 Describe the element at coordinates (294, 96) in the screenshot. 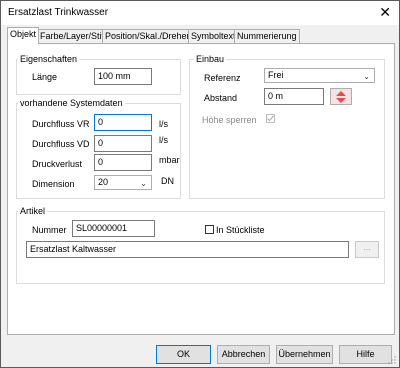

I see `abstand-input: 0 m` at that location.